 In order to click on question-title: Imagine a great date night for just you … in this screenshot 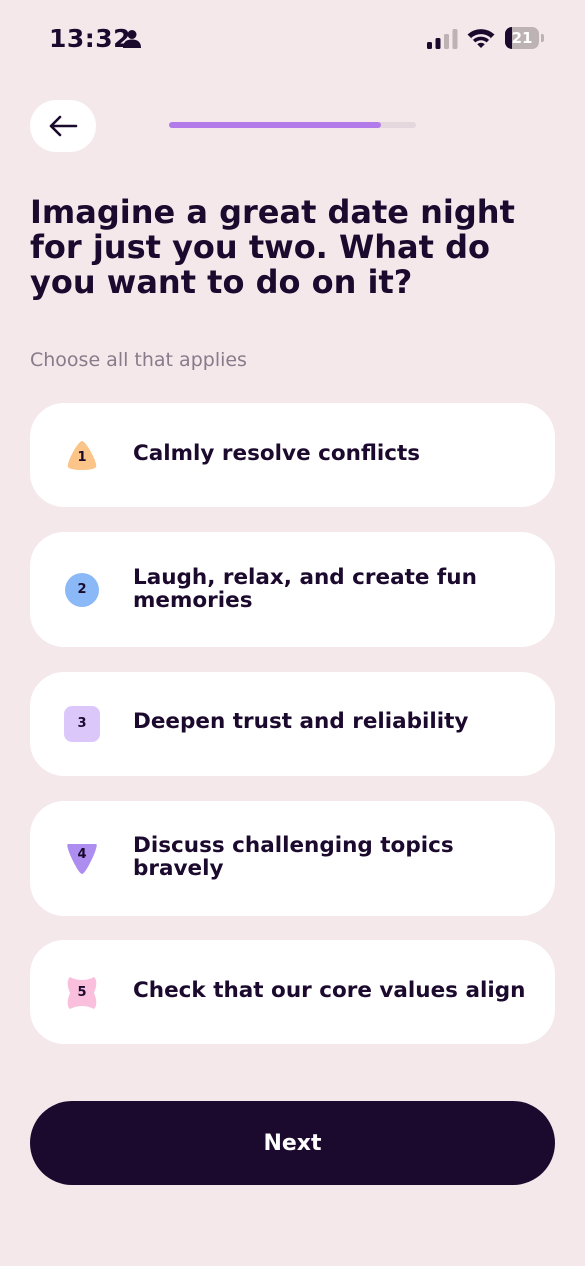, I will do `click(272, 247)`.